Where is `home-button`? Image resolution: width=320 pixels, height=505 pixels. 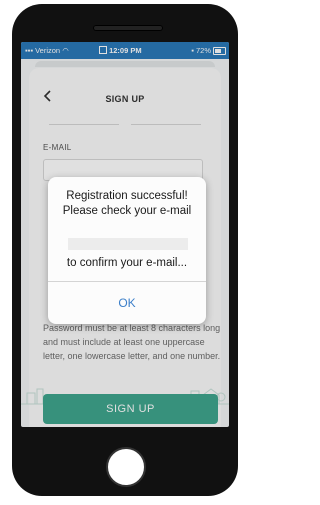
home-button is located at coordinates (126, 467).